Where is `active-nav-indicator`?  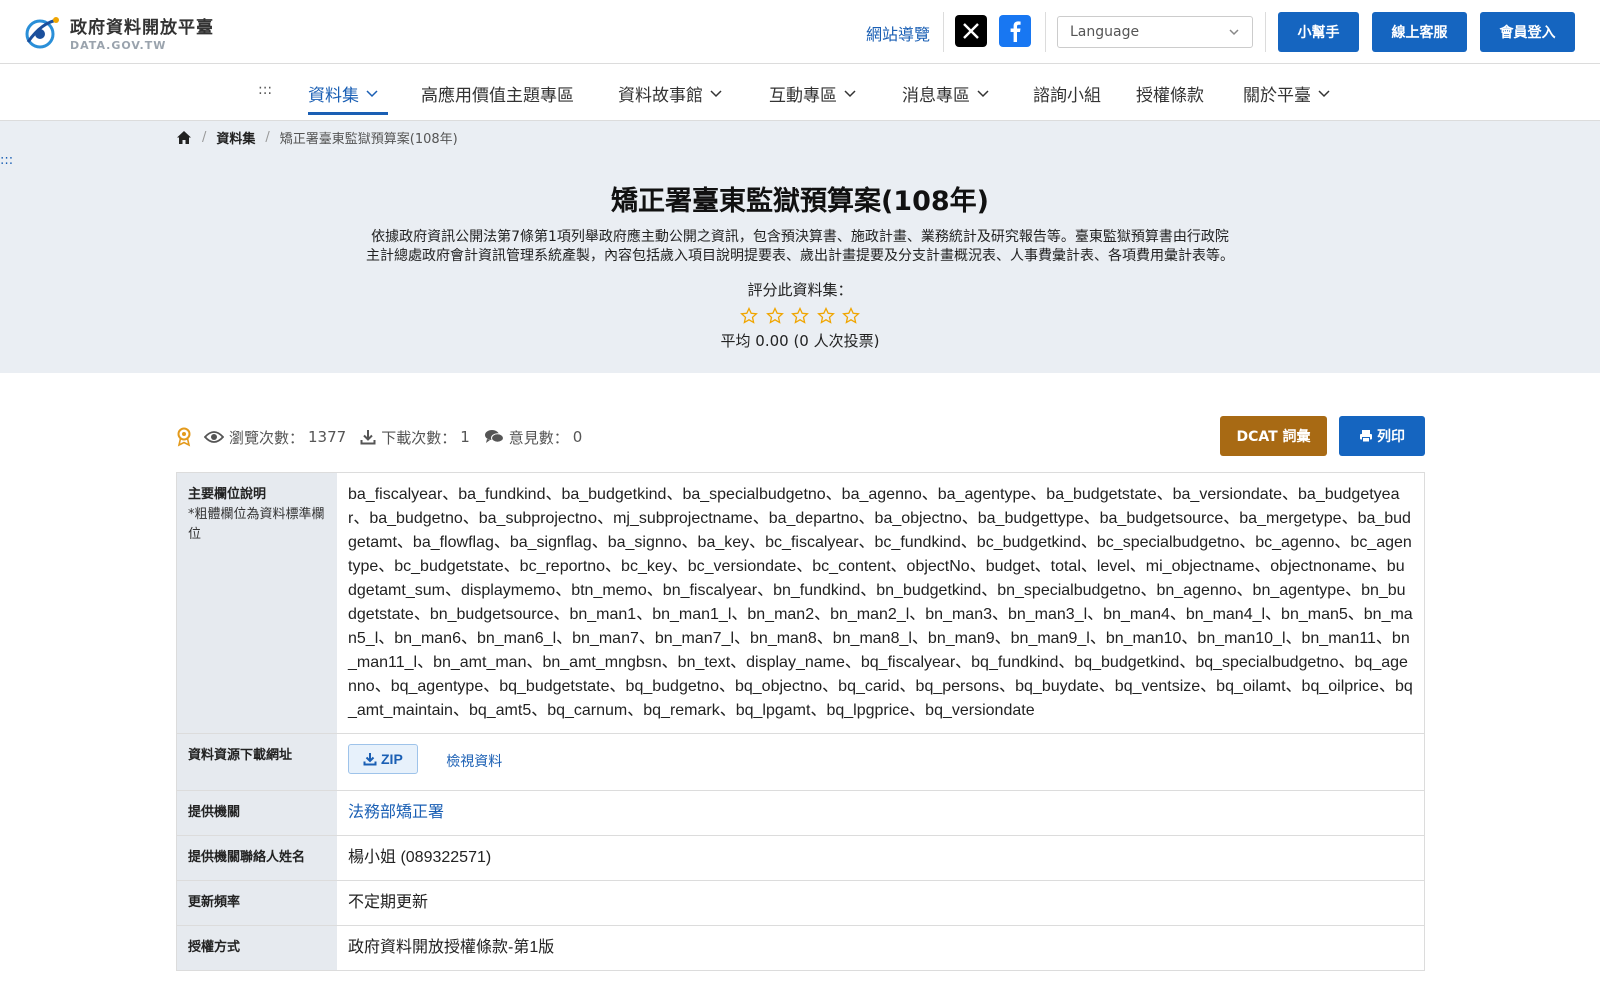
active-nav-indicator is located at coordinates (348, 113).